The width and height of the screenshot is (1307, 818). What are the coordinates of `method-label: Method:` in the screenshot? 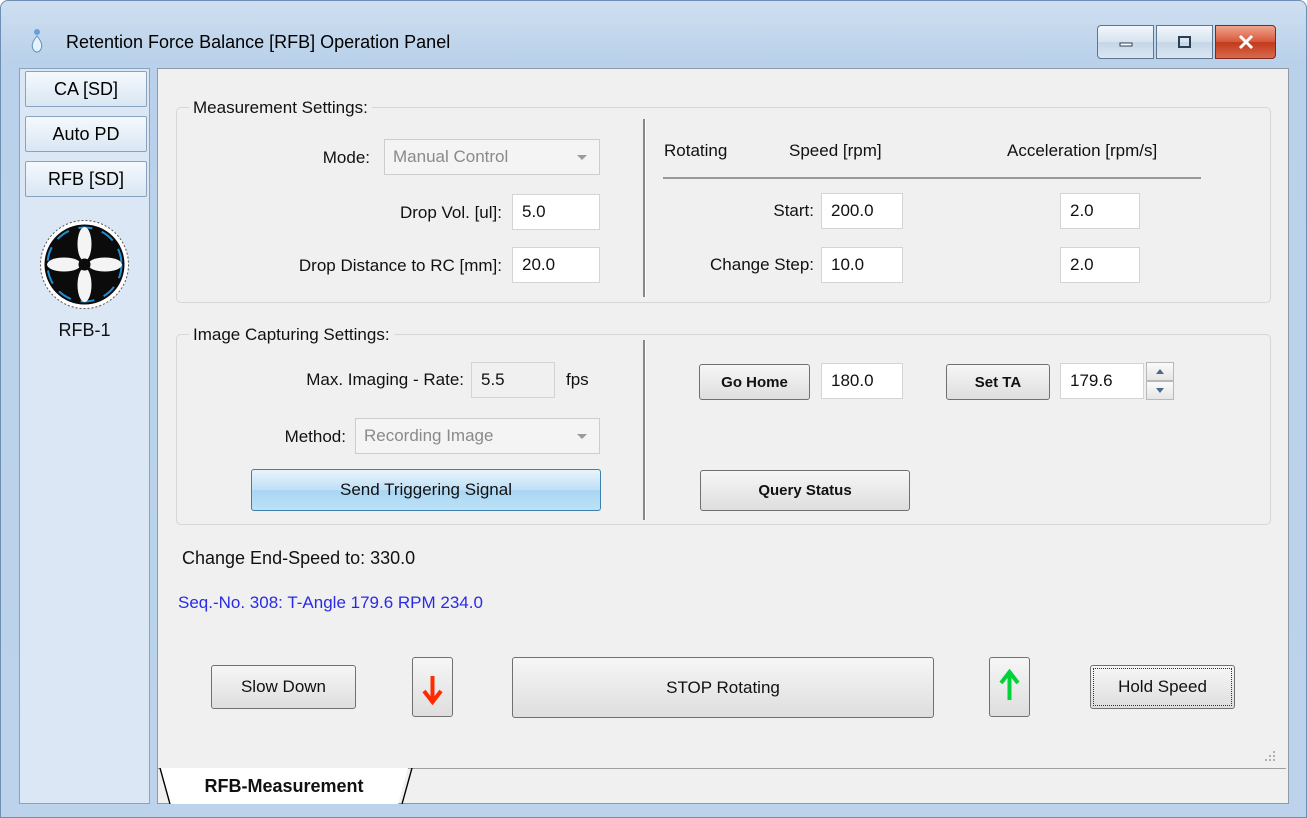 It's located at (315, 436).